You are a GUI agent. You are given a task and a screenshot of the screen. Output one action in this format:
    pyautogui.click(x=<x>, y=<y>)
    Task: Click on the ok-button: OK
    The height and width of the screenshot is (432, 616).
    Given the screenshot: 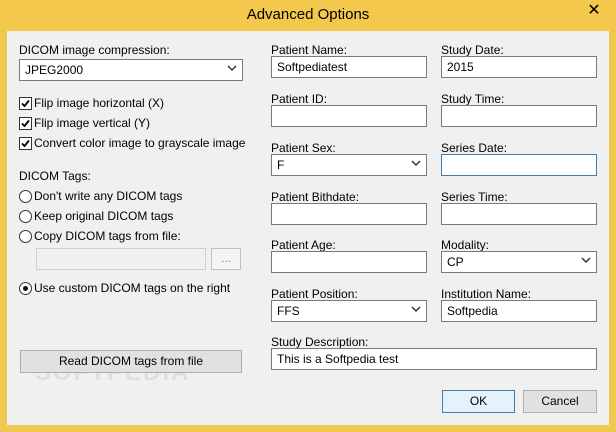 What is the action you would take?
    pyautogui.click(x=478, y=401)
    